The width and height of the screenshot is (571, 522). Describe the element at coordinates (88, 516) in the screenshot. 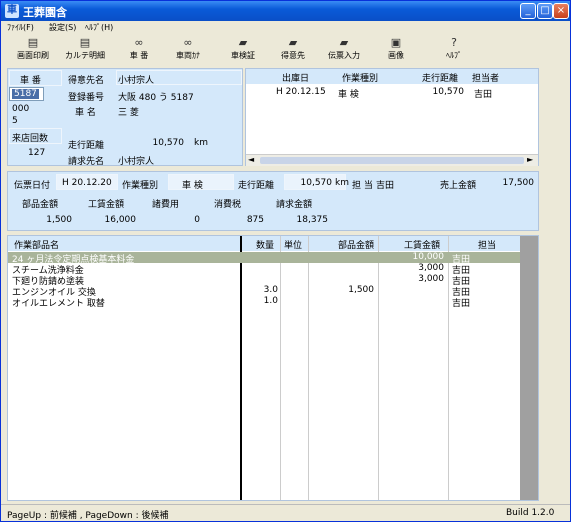

I see `status-hint: PageUp : 前候補 , PageDown : 後候補` at that location.